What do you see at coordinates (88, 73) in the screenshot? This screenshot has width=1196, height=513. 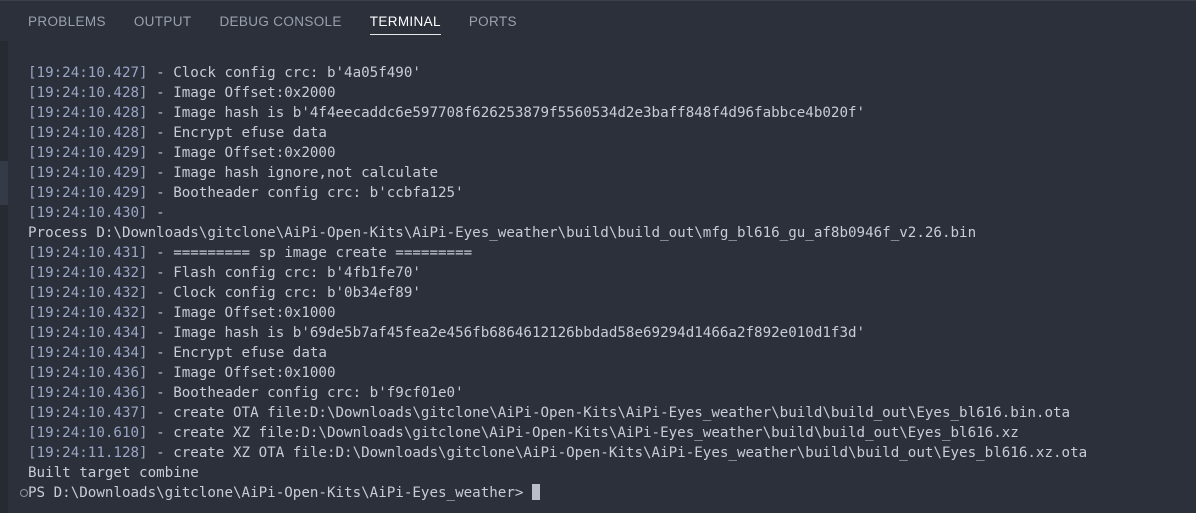 I see `log-timestamp: [19:24:10.427]` at bounding box center [88, 73].